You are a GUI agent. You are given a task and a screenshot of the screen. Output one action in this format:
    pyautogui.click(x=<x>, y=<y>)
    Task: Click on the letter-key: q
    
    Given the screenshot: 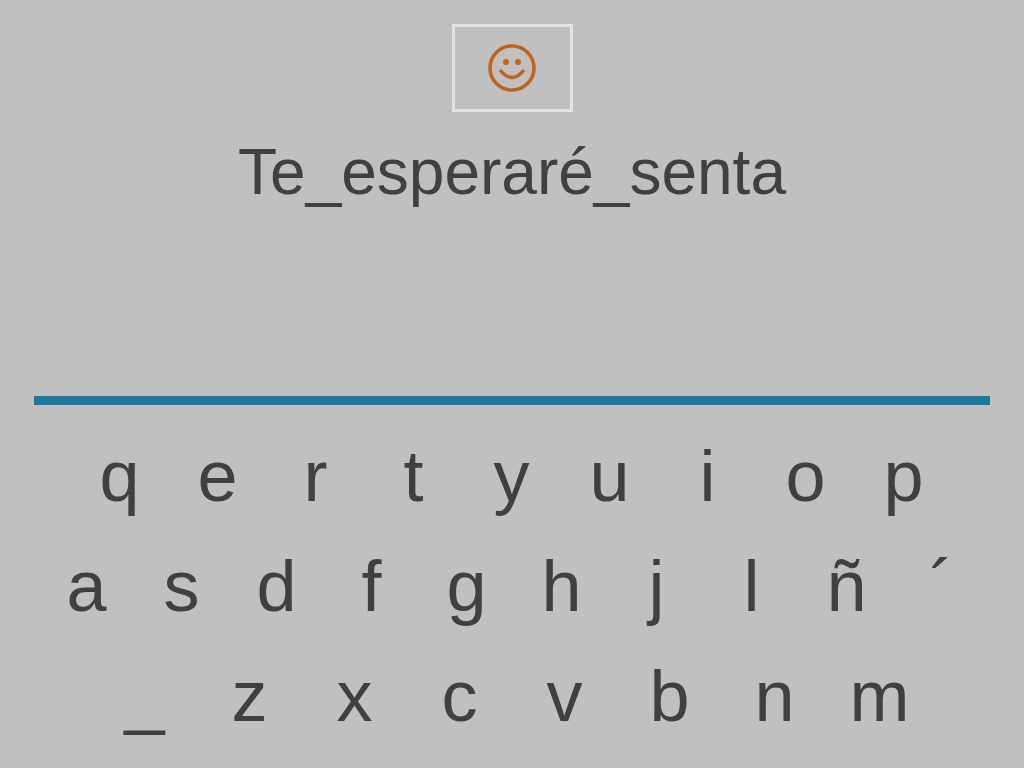 What is the action you would take?
    pyautogui.click(x=119, y=476)
    